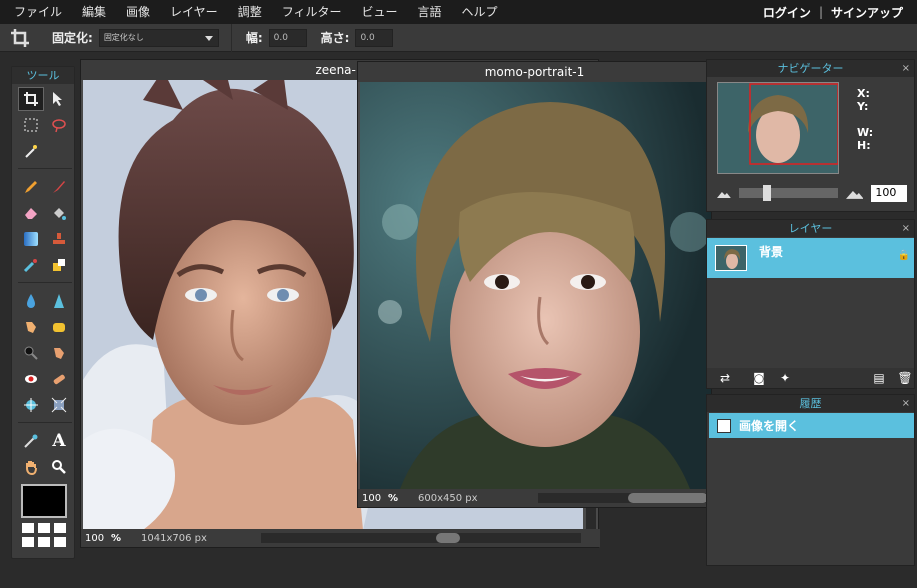 The image size is (917, 588). Describe the element at coordinates (788, 193) in the screenshot. I see `zoom-slider` at that location.